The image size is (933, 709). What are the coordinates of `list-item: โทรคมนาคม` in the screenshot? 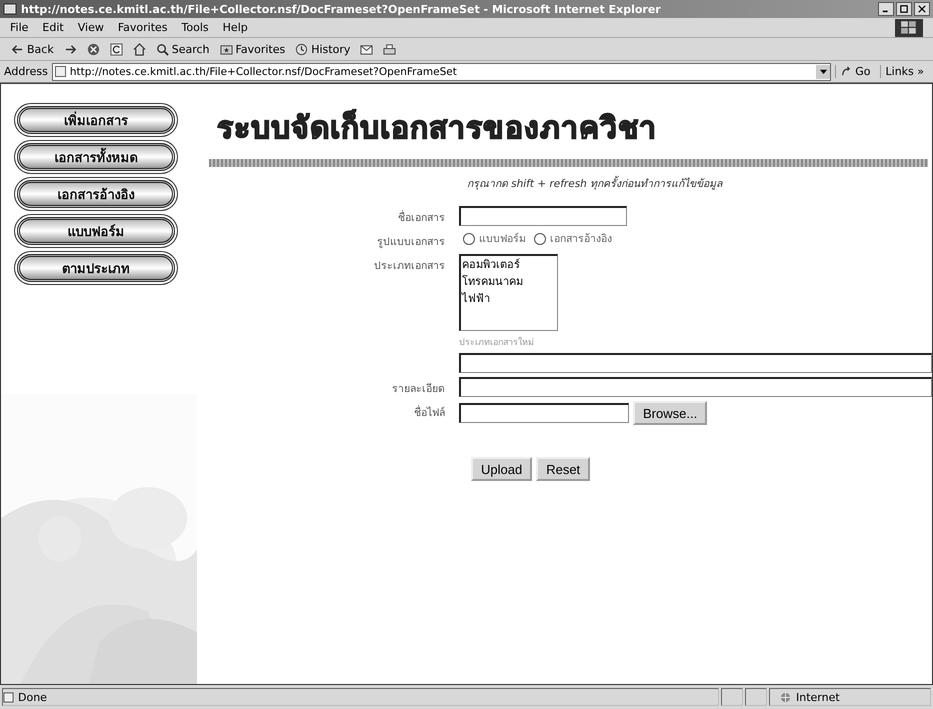 It's located at (509, 281).